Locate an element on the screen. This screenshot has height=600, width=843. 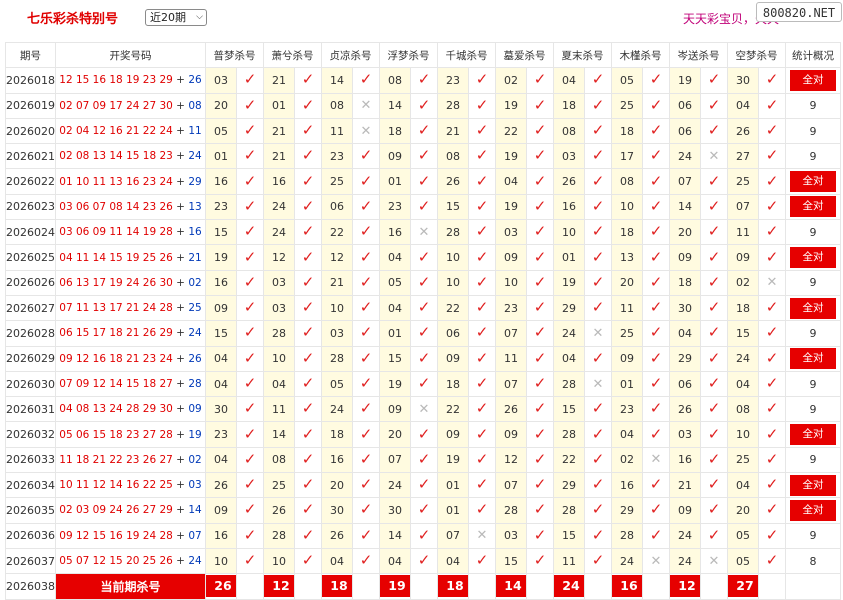
kill-number: 20 is located at coordinates (395, 434).